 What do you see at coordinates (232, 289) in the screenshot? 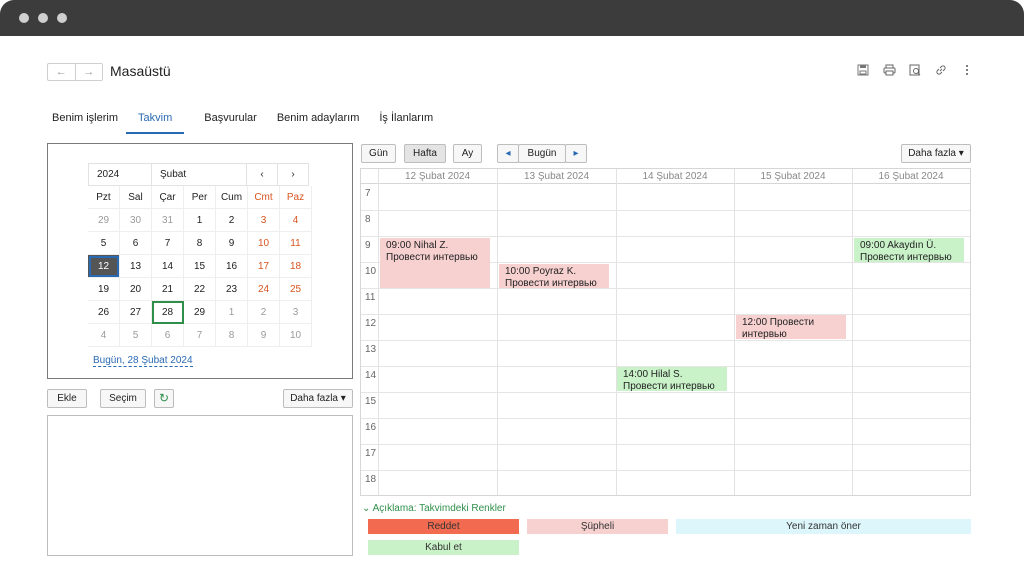
I see `day-cell: 23` at bounding box center [232, 289].